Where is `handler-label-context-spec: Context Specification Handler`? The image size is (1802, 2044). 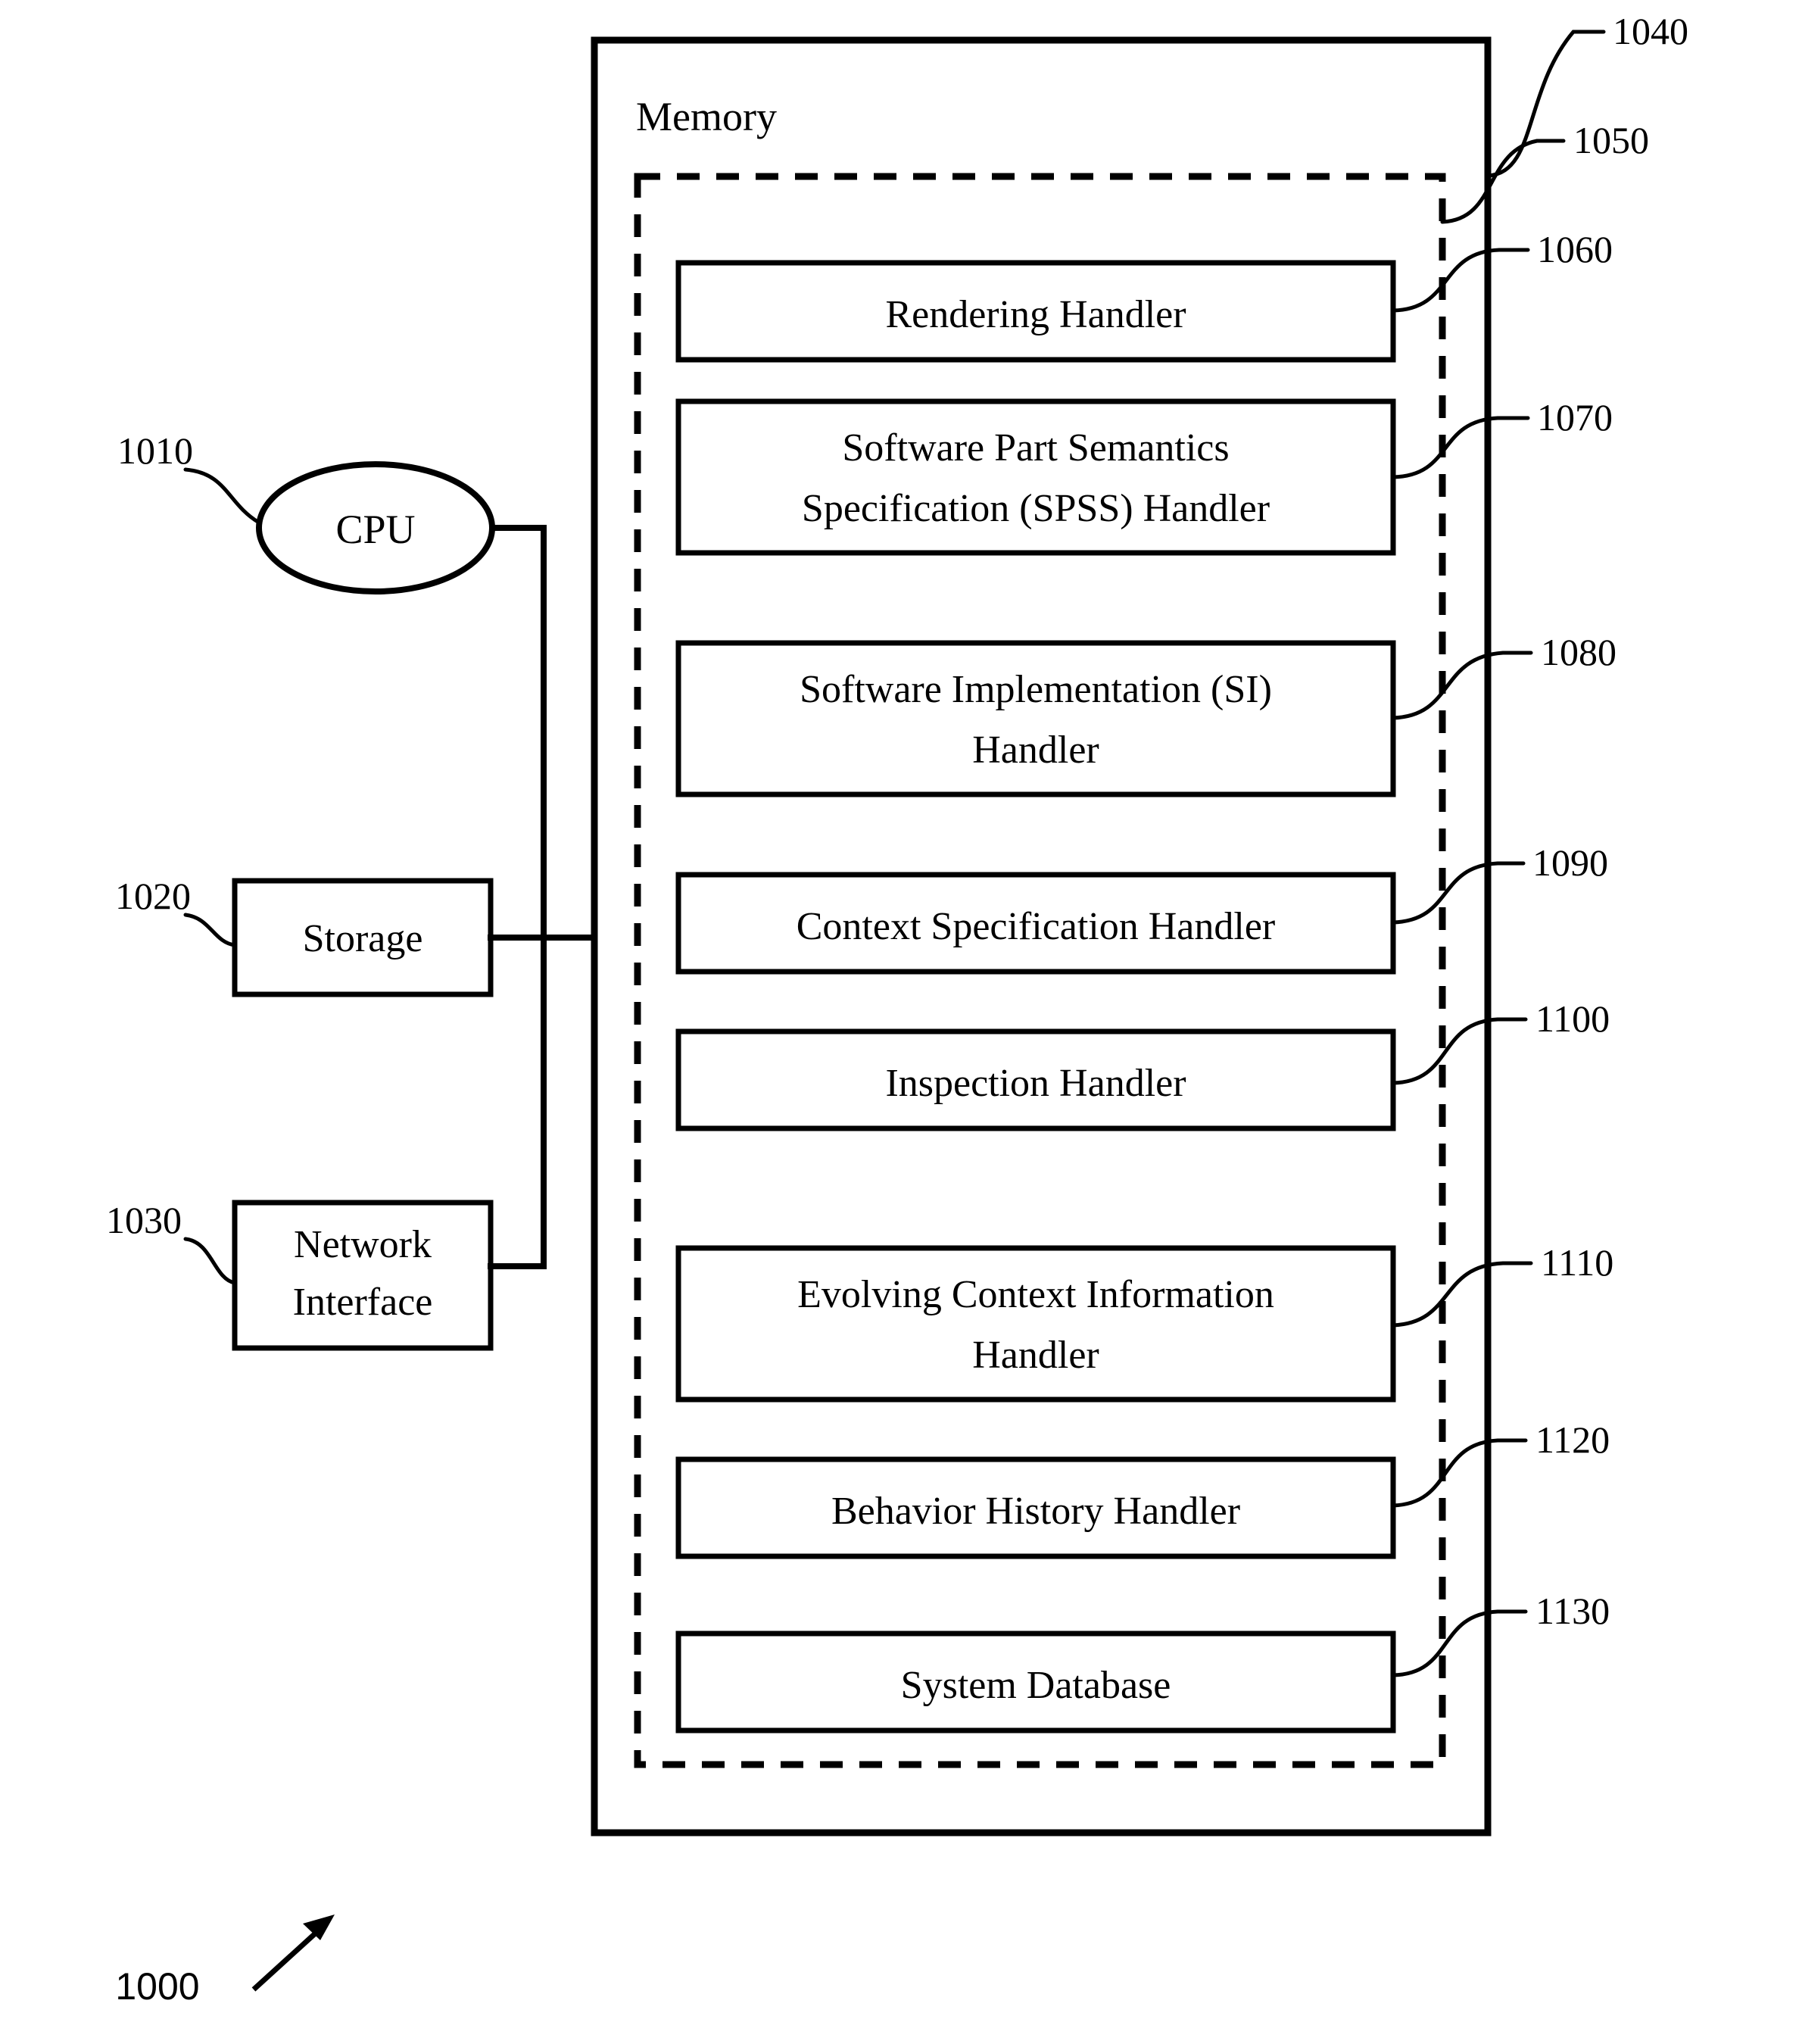
handler-label-context-spec: Context Specification Handler is located at coordinates (1036, 926).